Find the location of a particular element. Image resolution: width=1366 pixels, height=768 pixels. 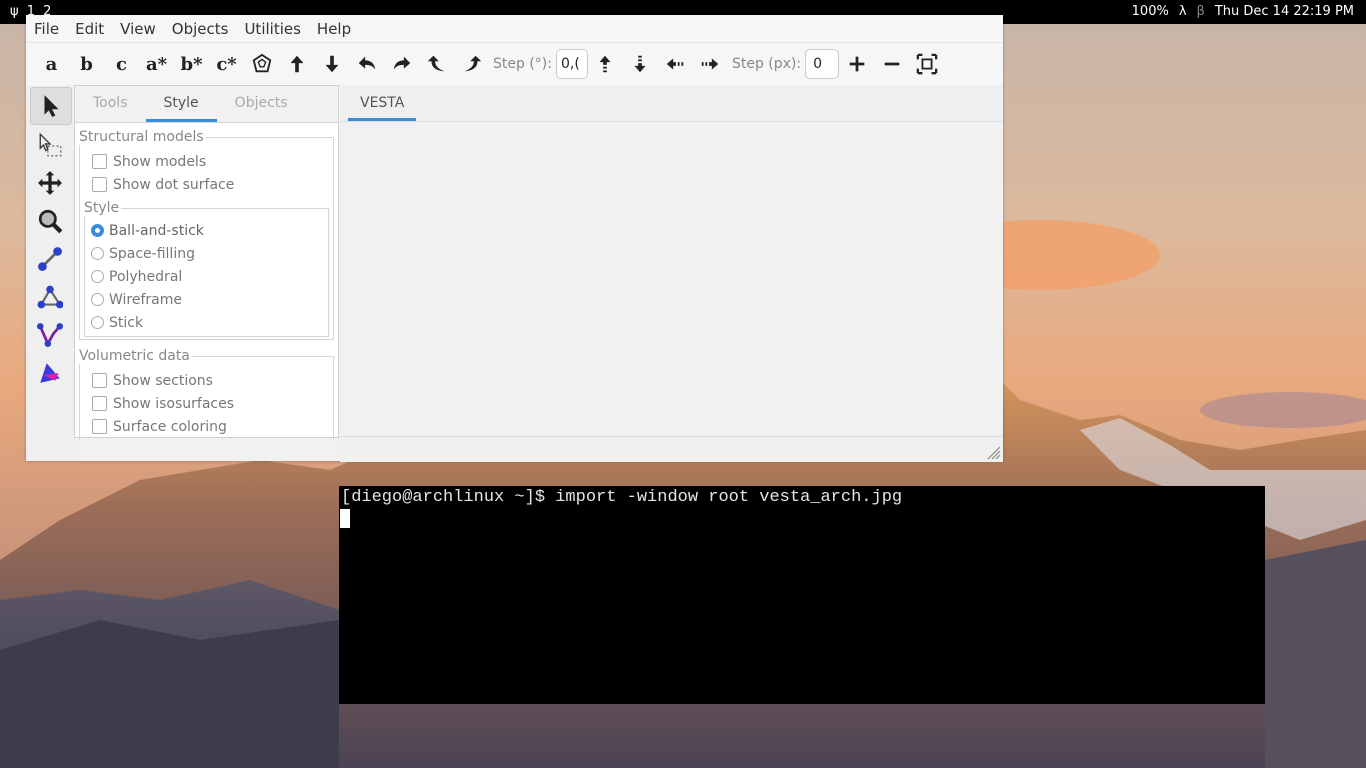

menu-view: View is located at coordinates (138, 29).